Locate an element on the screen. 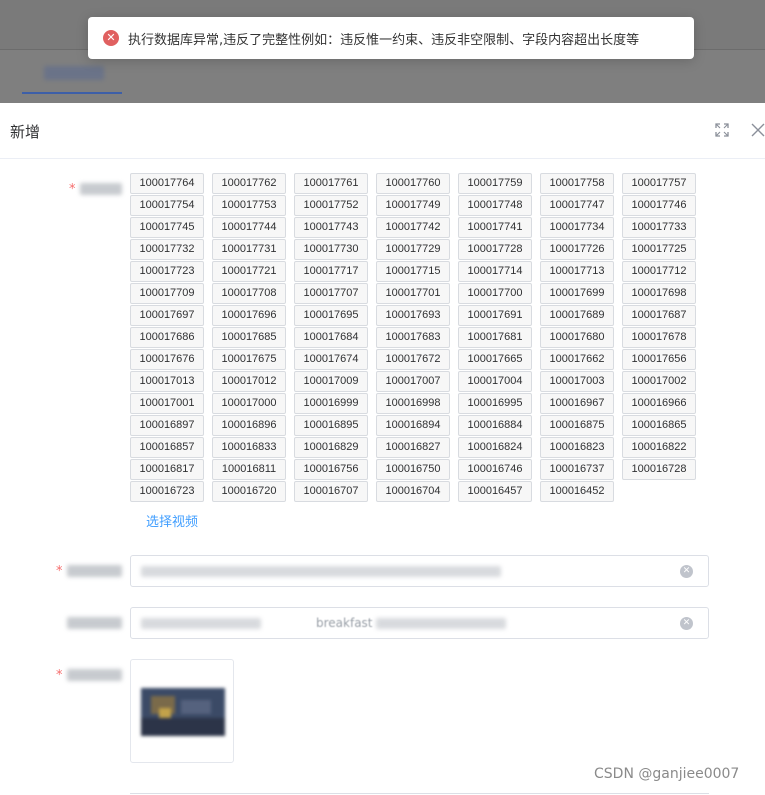  video-tag: 100016704 is located at coordinates (413, 491).